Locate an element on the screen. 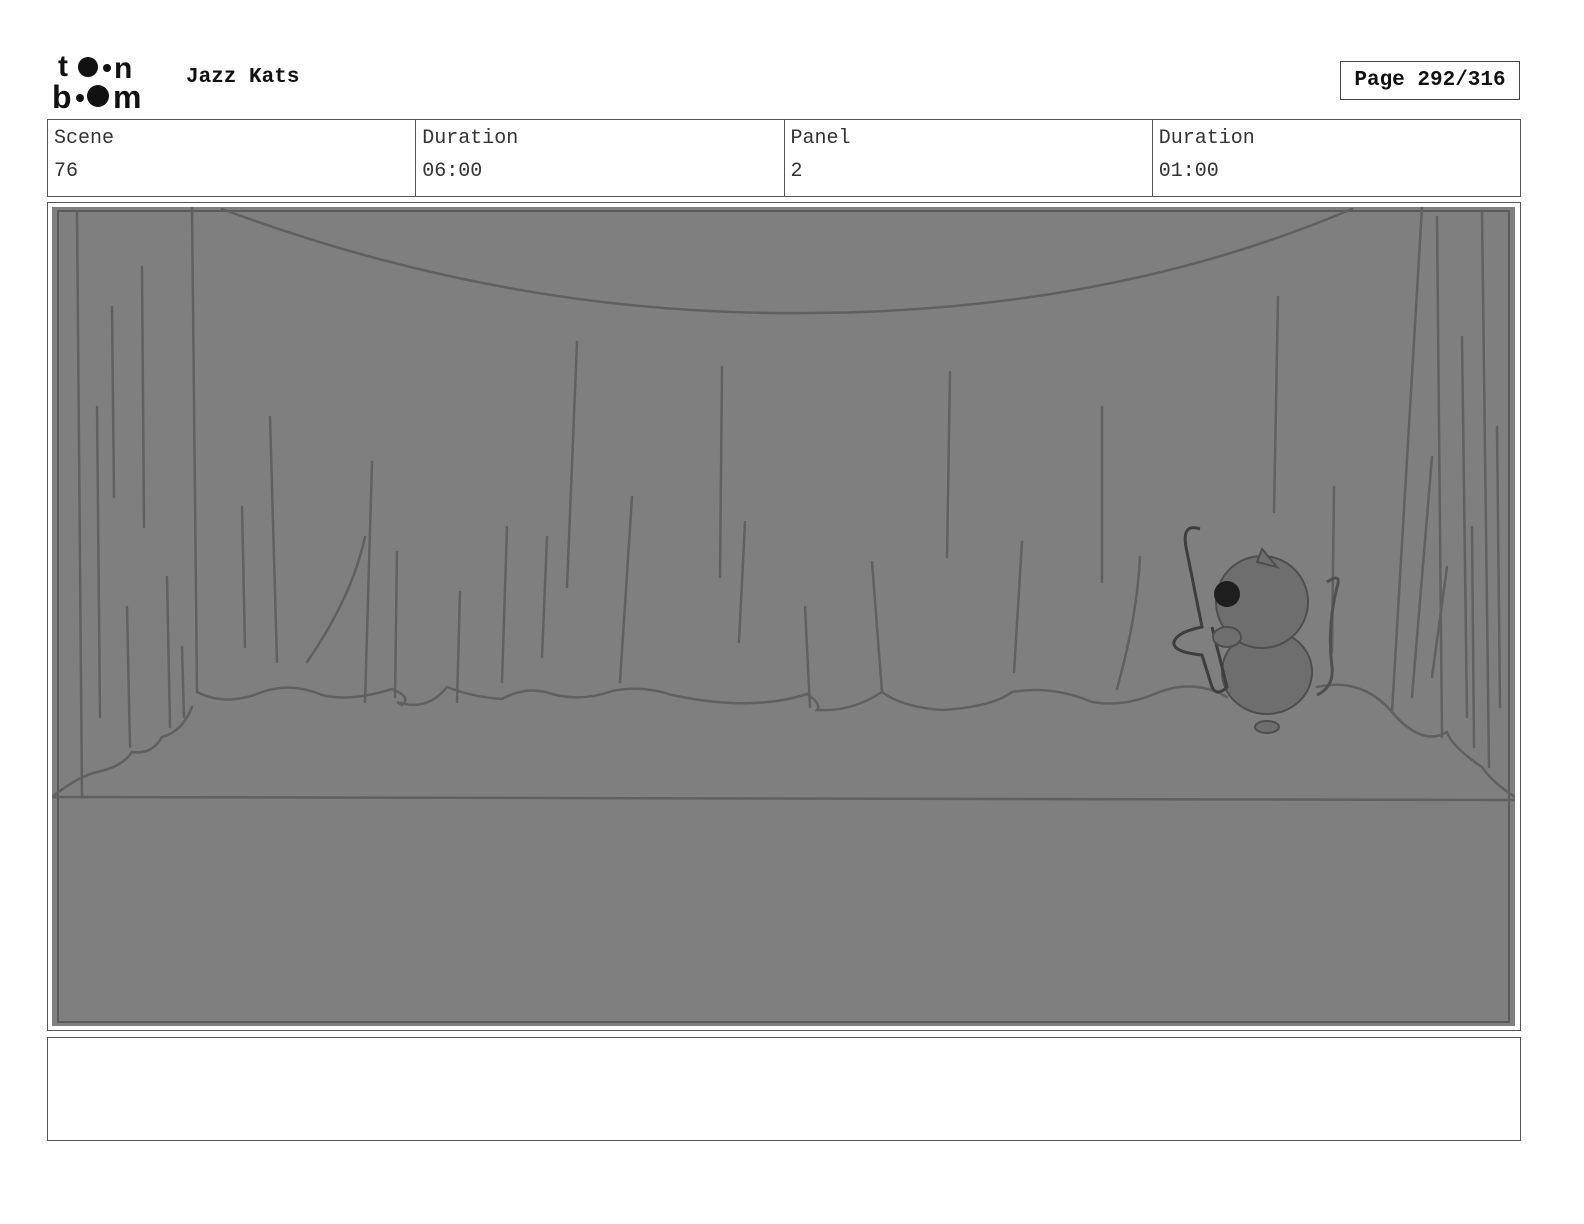 The height and width of the screenshot is (1224, 1584). project-title: Jazz Kats is located at coordinates (243, 77).